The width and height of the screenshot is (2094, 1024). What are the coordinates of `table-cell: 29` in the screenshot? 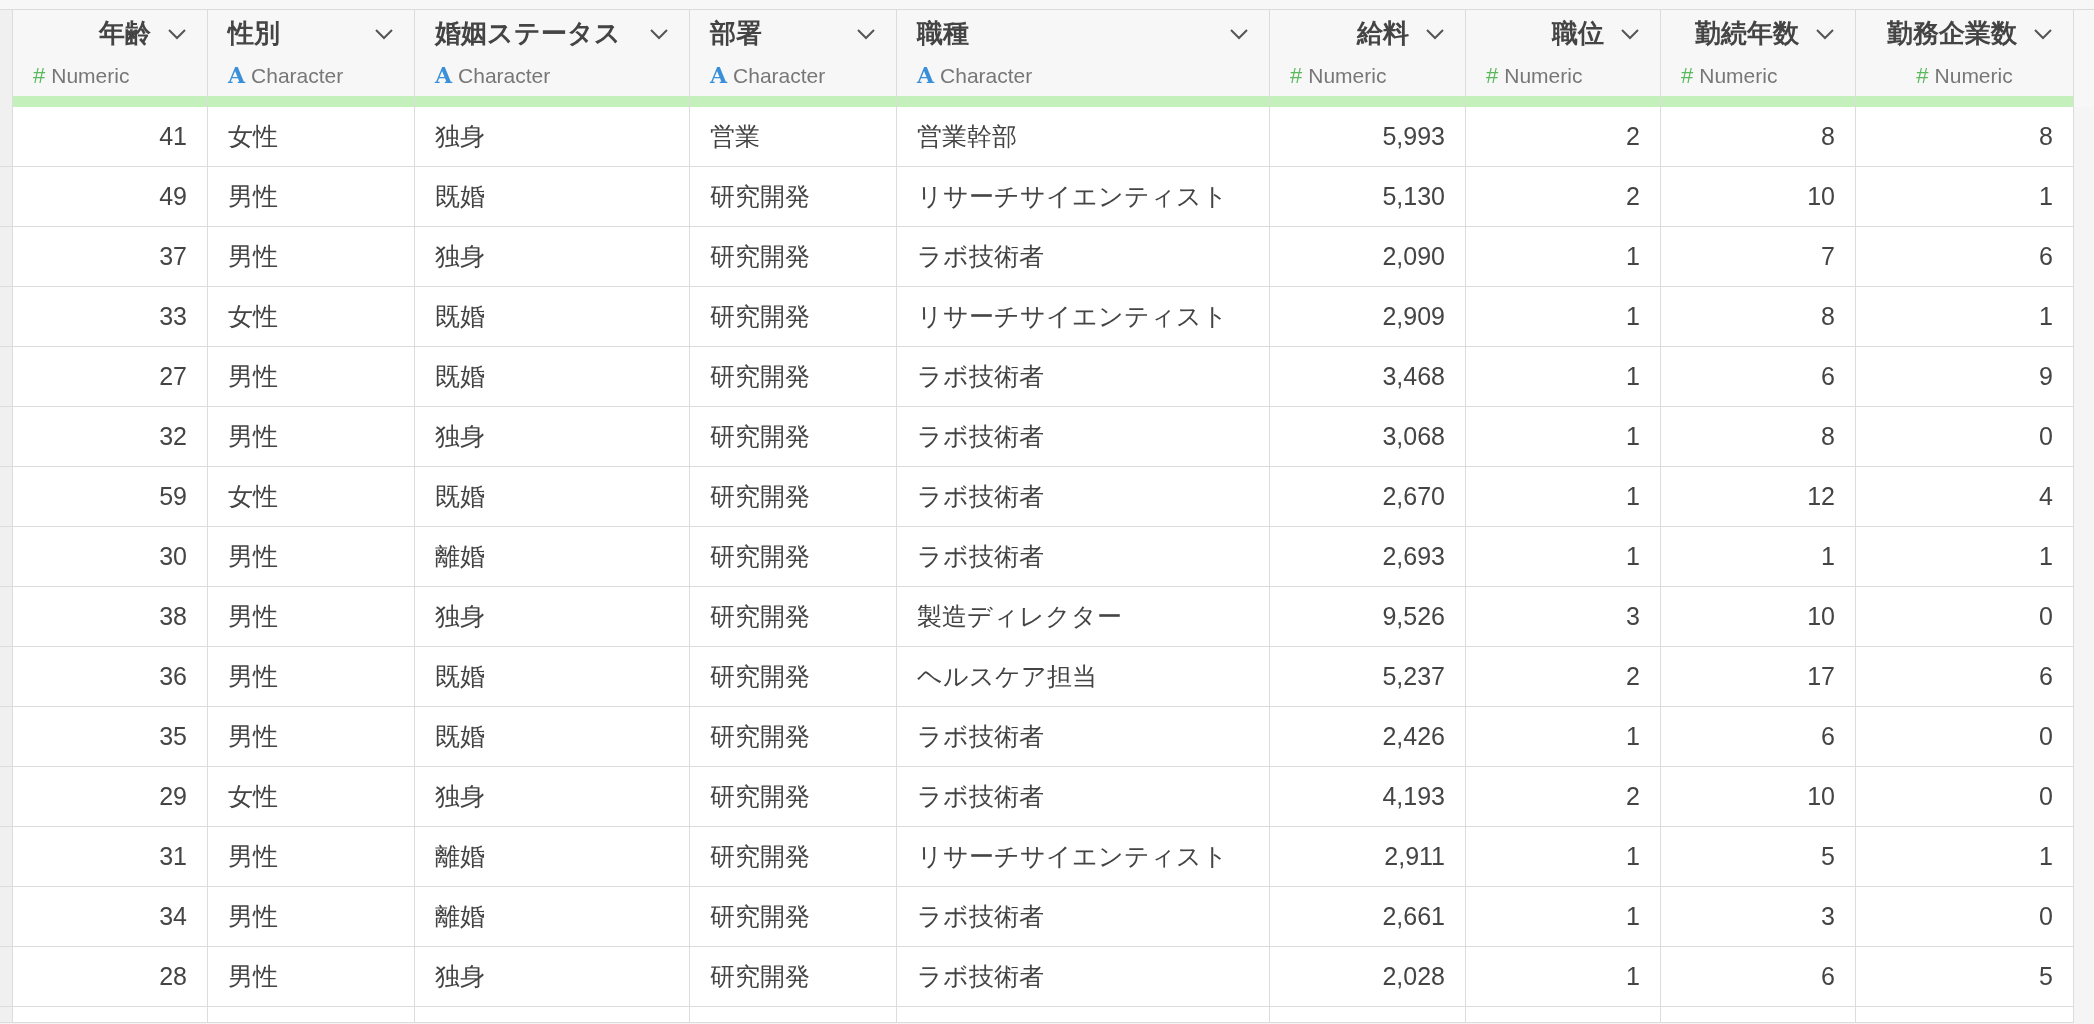 It's located at (110, 797).